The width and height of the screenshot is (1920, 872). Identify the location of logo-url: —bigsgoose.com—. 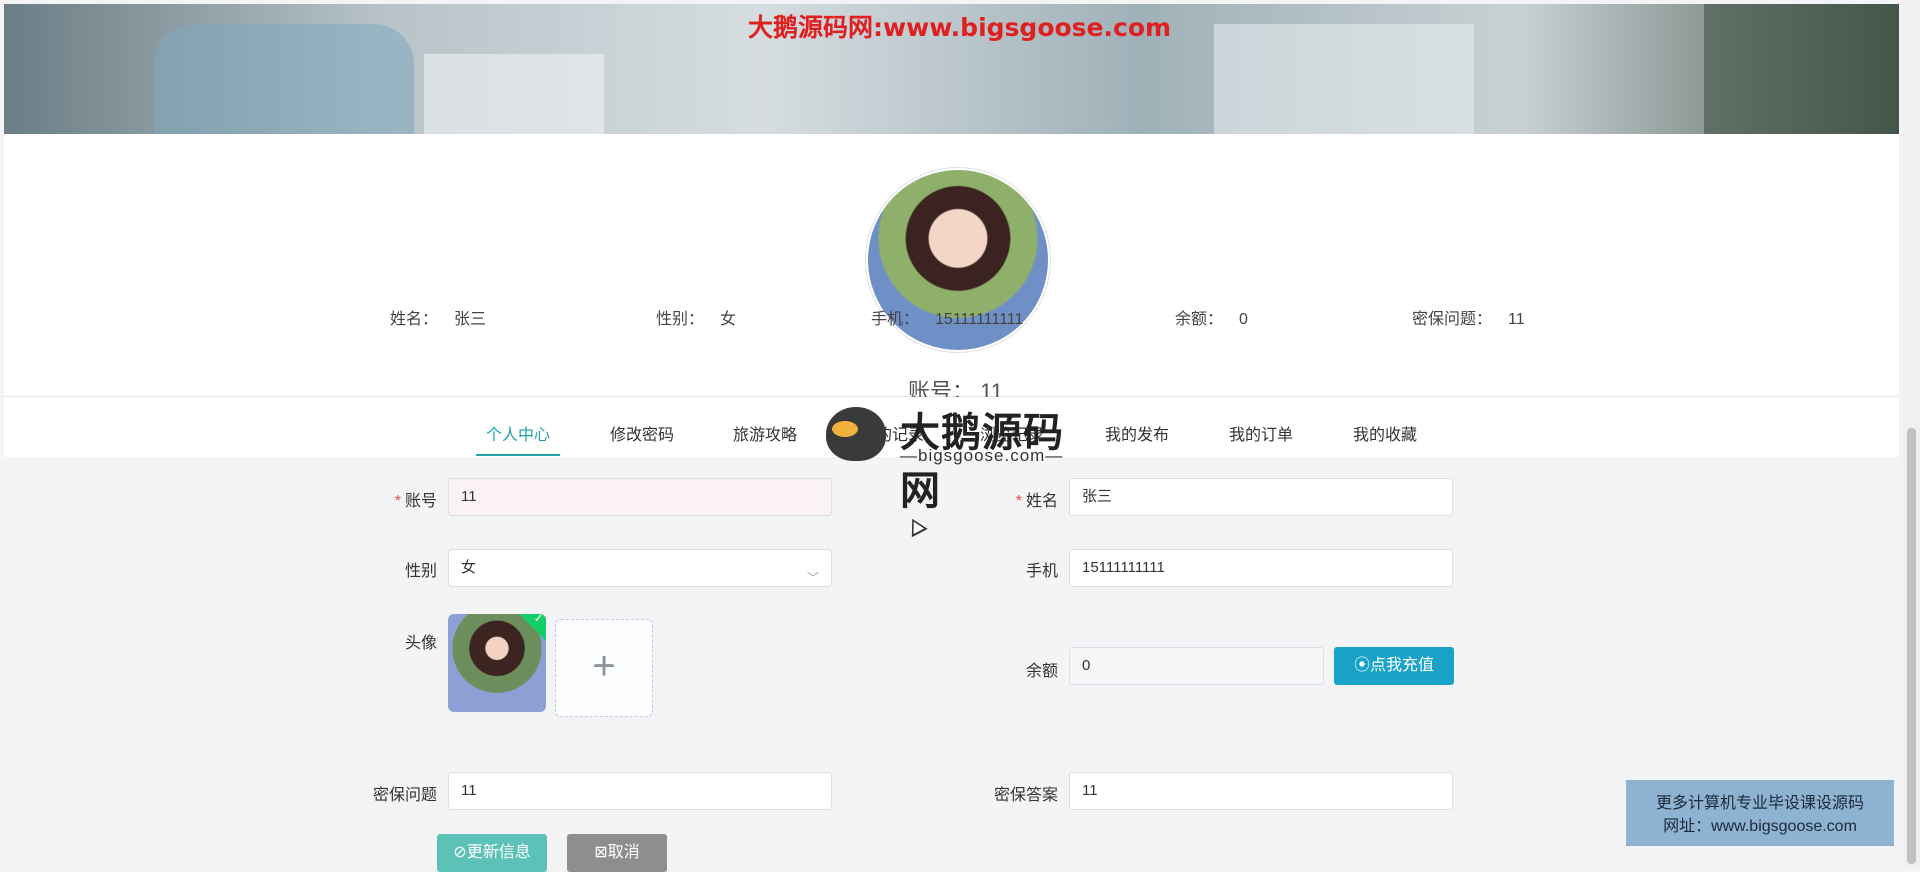
(982, 455).